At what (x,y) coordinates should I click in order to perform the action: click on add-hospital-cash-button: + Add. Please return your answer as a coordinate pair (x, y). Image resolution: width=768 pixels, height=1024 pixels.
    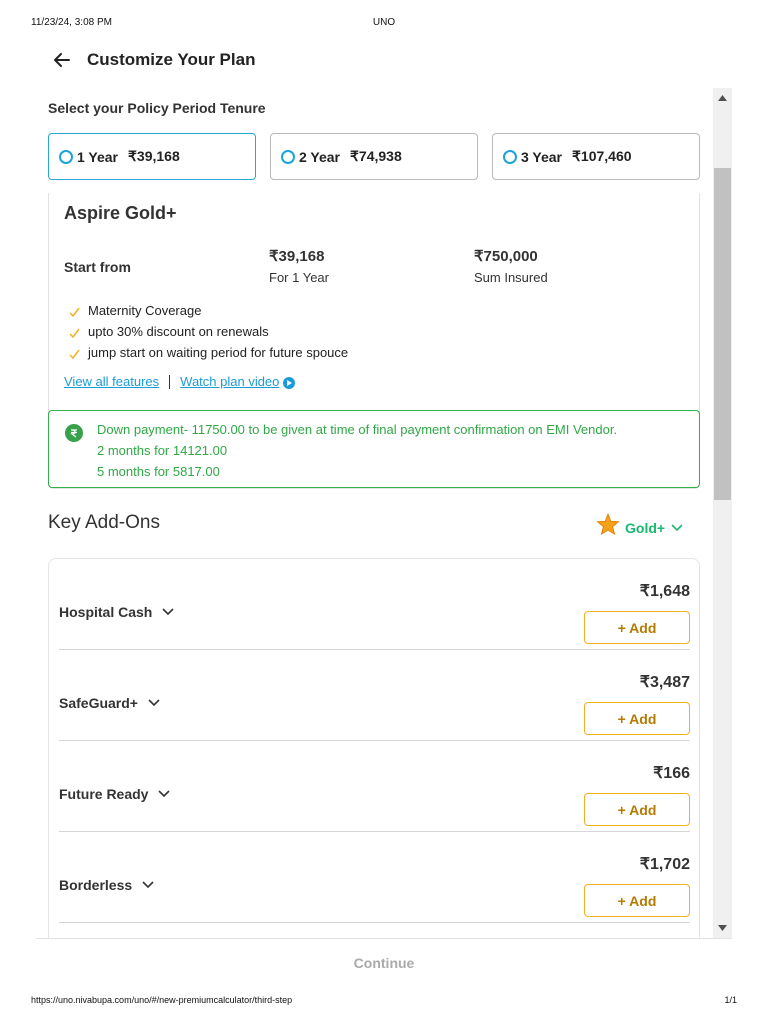
    Looking at the image, I should click on (637, 627).